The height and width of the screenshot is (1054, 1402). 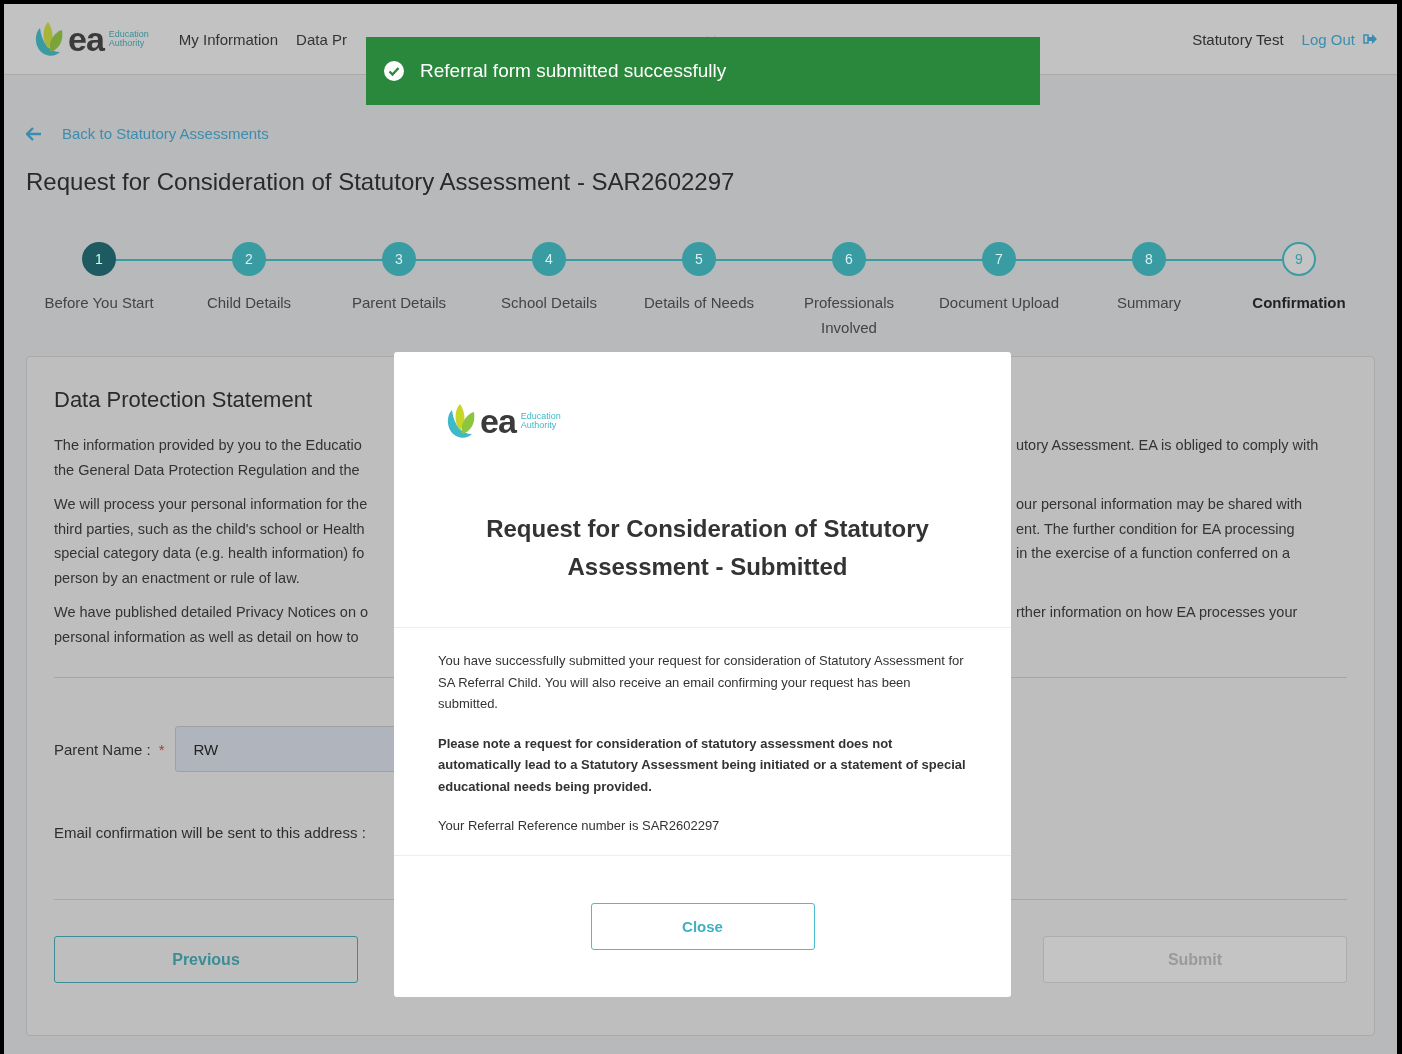 I want to click on nav-link: Data Pr, so click(x=321, y=39).